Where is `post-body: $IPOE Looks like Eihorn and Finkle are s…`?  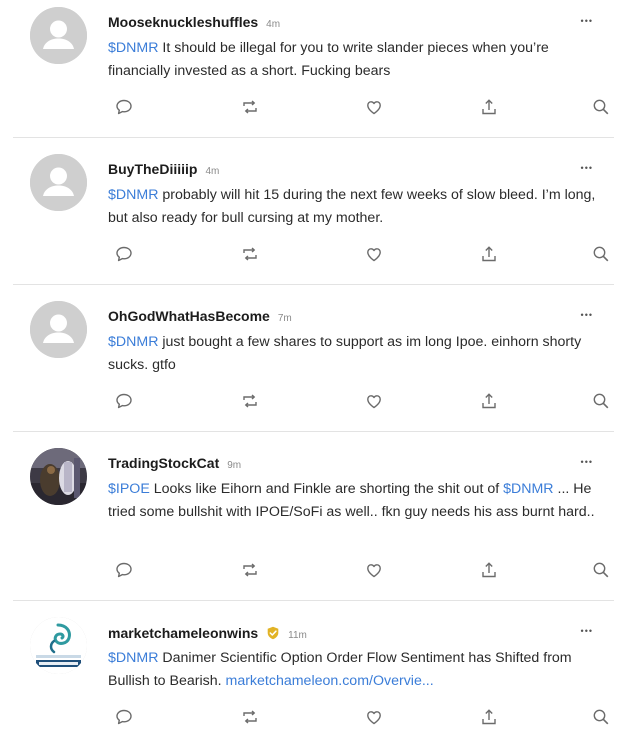
post-body: $IPOE Looks like Eihorn and Finkle are s… is located at coordinates (358, 500).